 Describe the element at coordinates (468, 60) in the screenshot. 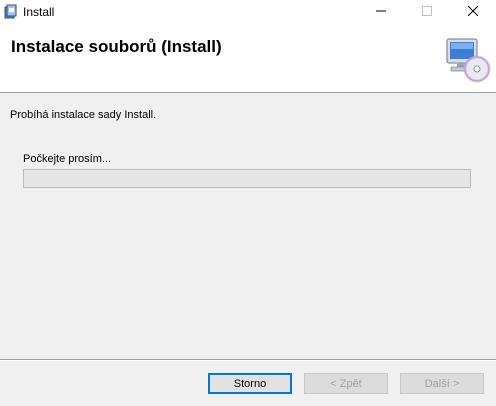

I see `computer-cd-icon` at that location.